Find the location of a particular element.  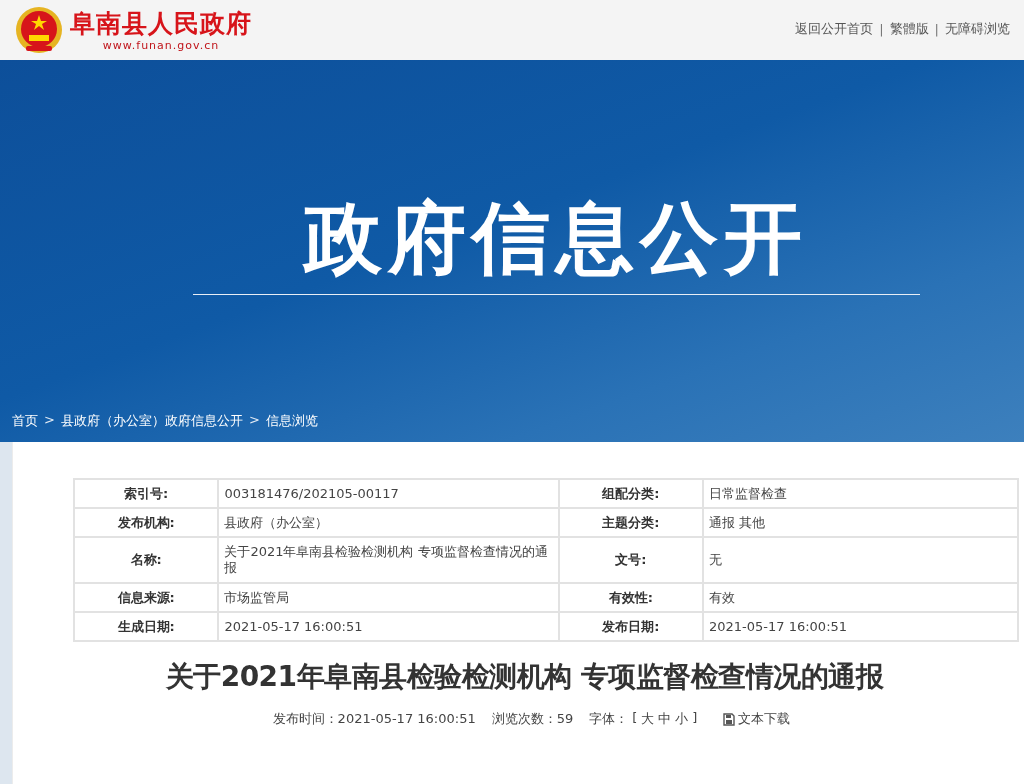

field-label: 文号: is located at coordinates (630, 560).